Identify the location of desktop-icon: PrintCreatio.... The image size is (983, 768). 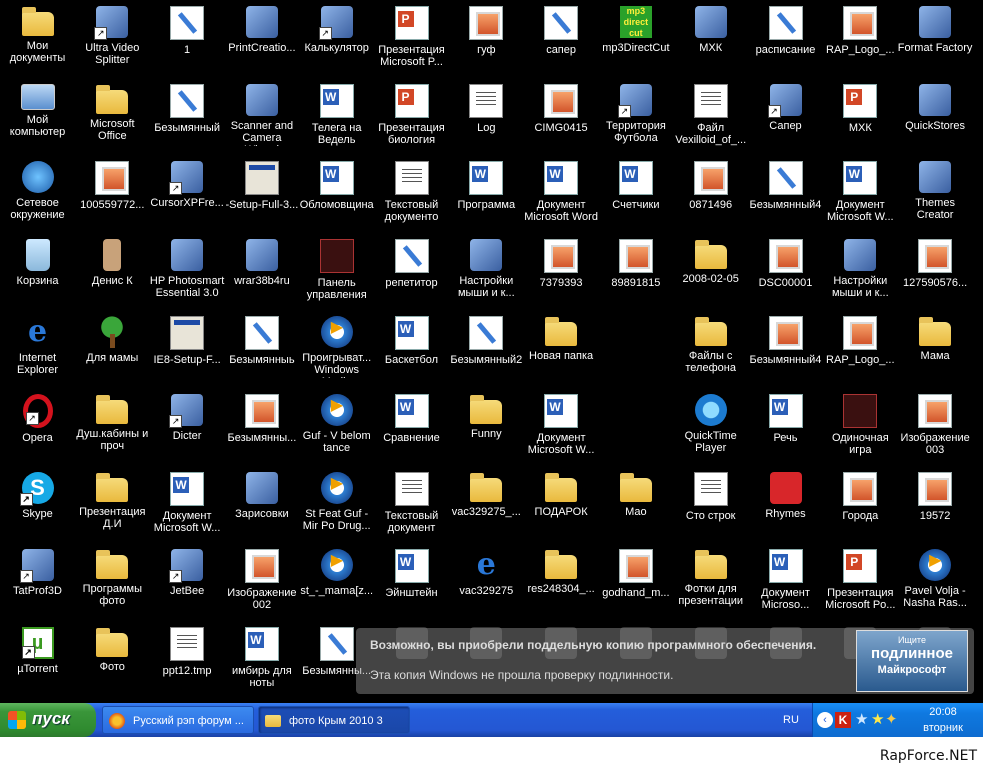
(261, 39).